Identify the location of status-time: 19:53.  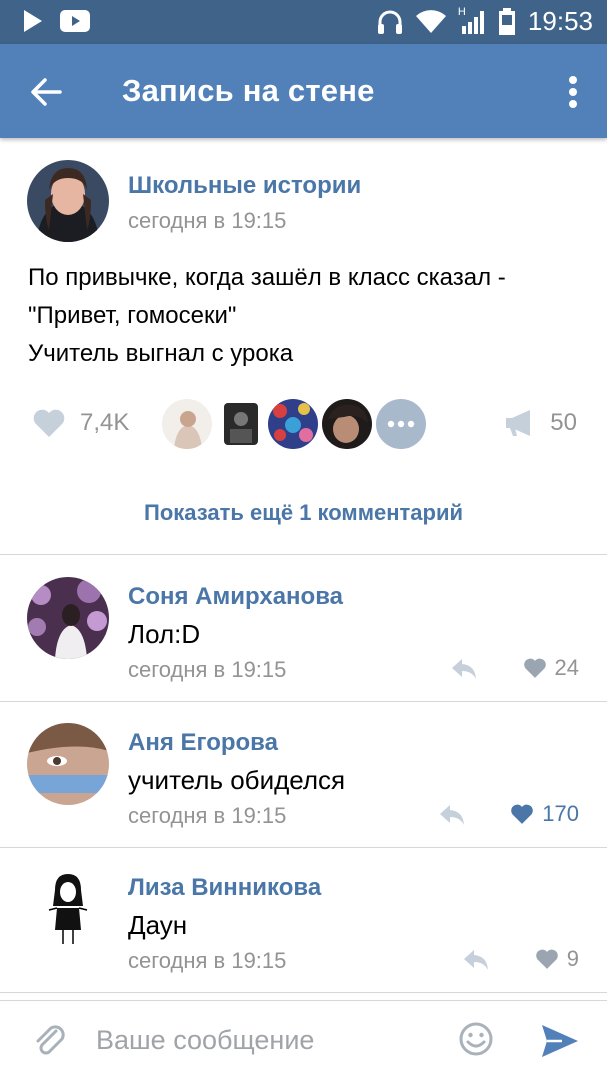
(560, 21).